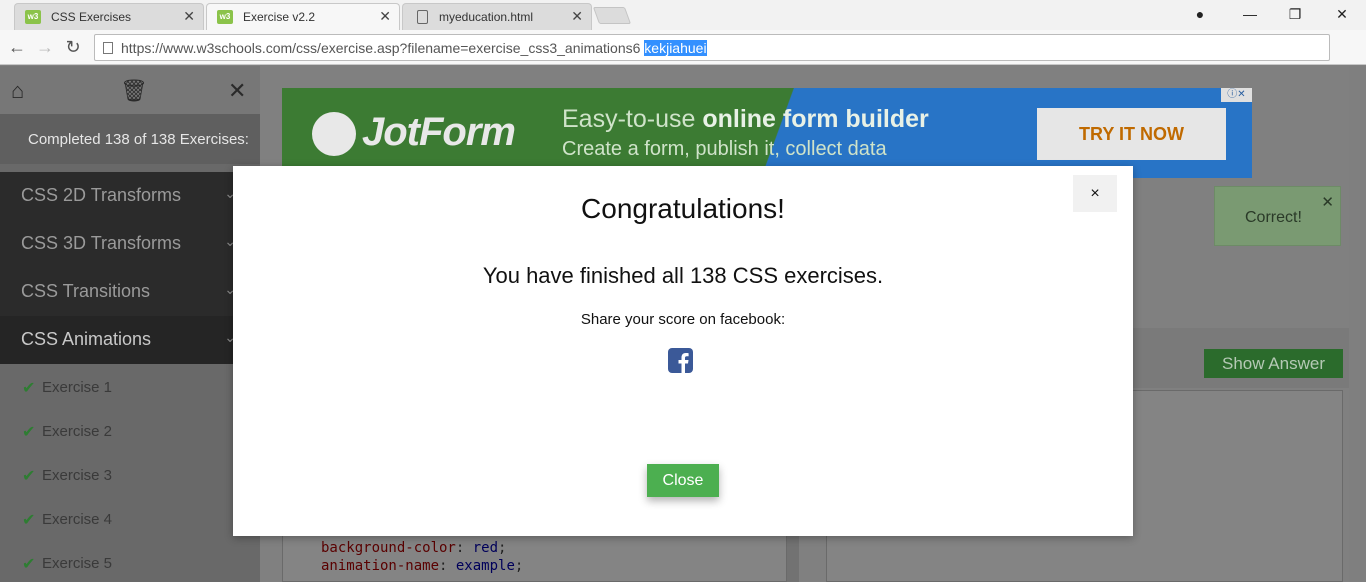 The image size is (1366, 582). I want to click on address-selected-text: kekjiahuei, so click(675, 48).